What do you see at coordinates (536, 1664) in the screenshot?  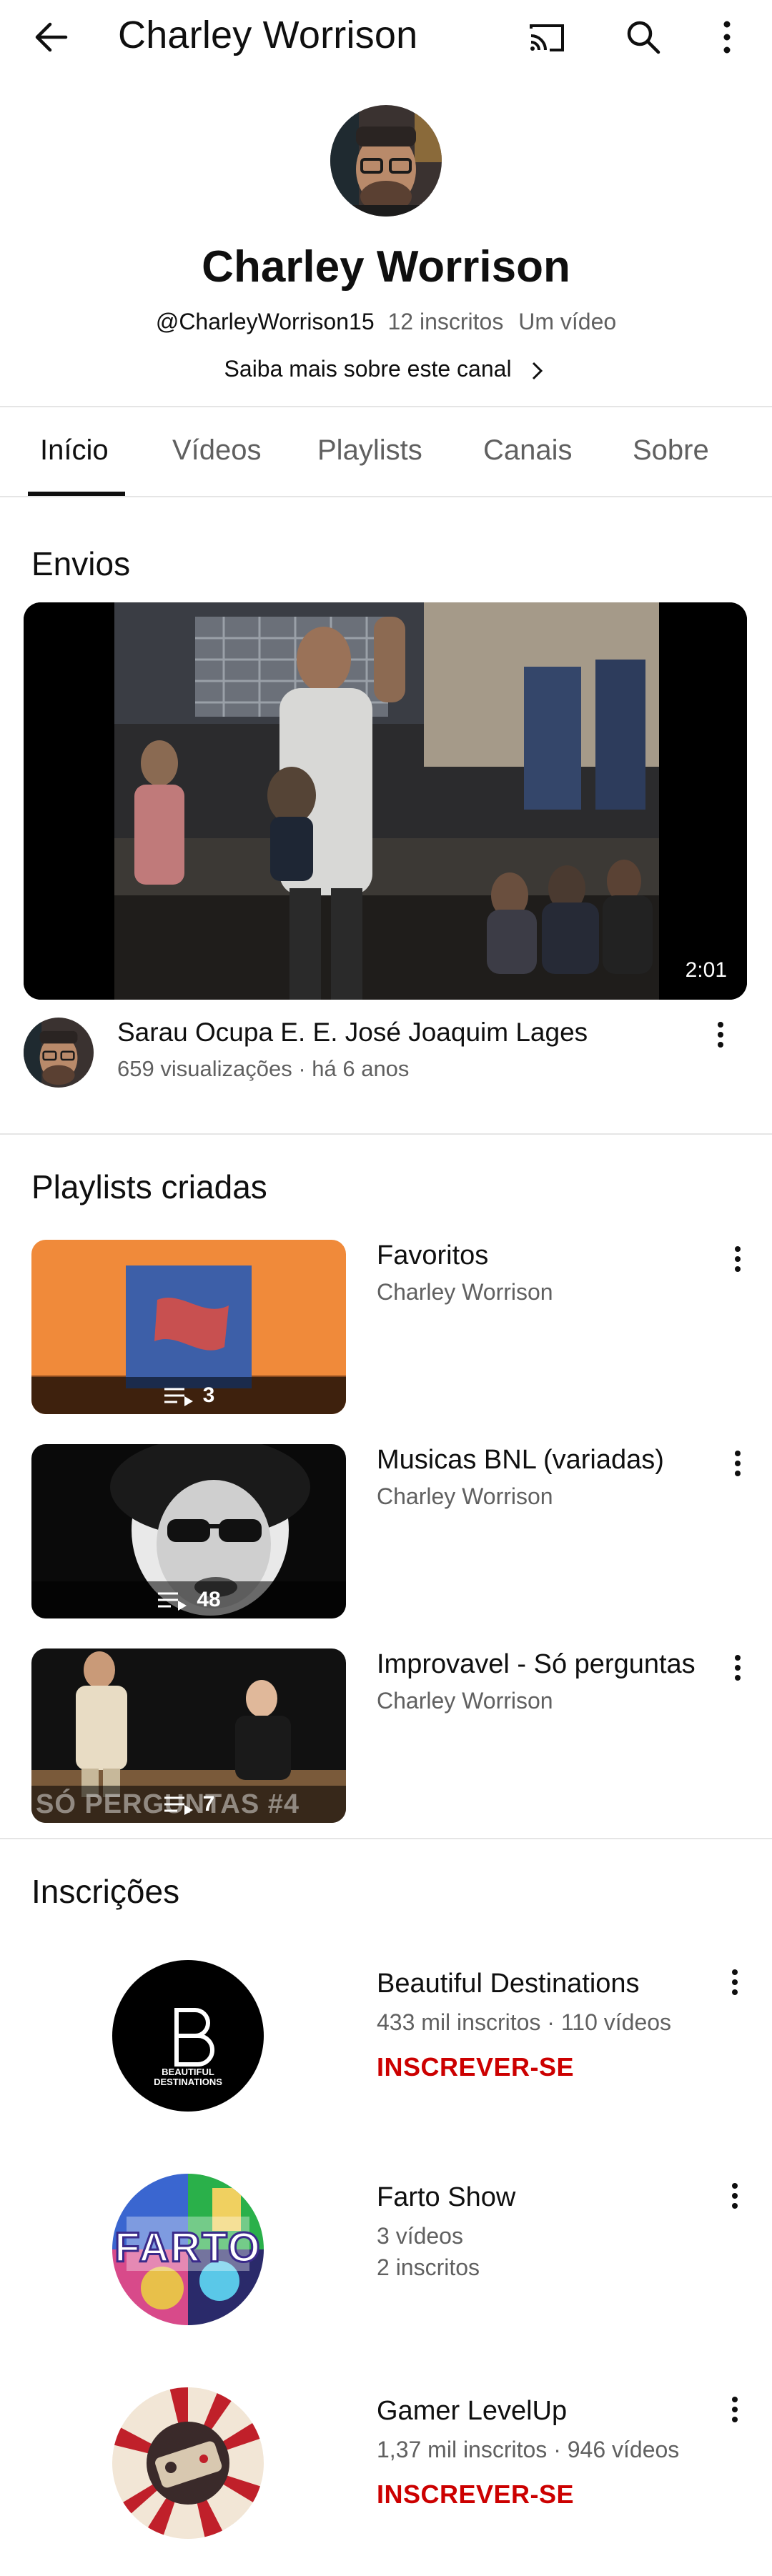 I see `playlist-title: Improvavel - Só perguntas` at bounding box center [536, 1664].